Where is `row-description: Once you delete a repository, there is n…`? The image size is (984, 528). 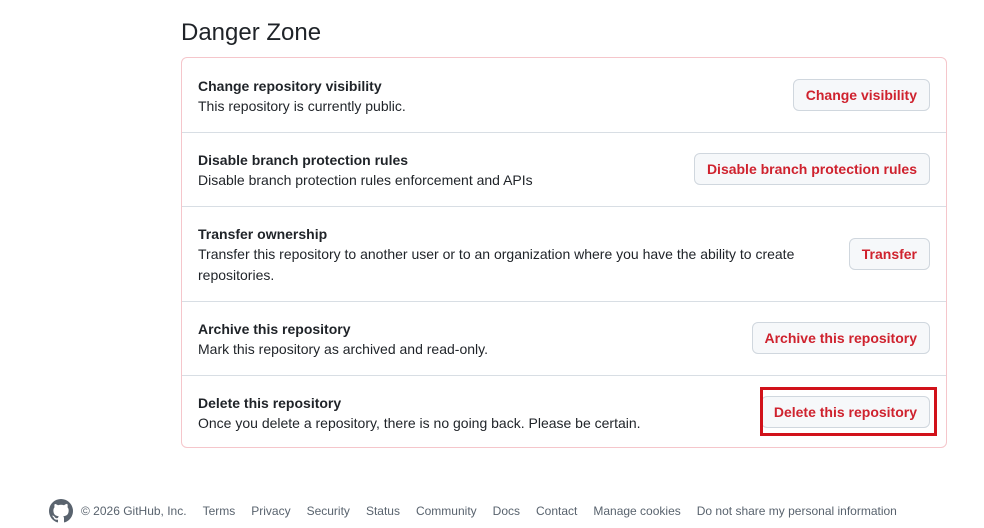
row-description: Once you delete a repository, there is n… is located at coordinates (419, 423).